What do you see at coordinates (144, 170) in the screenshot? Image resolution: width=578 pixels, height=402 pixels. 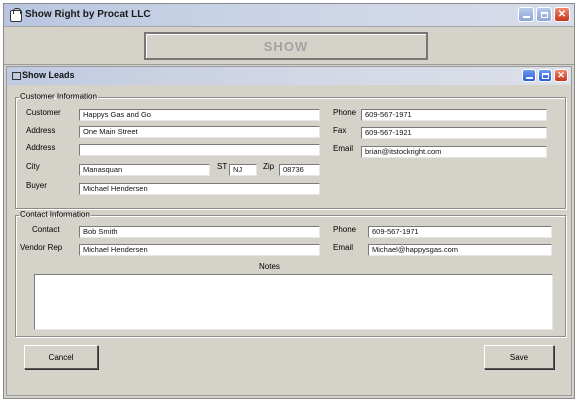 I see `city-field: Manasquan` at bounding box center [144, 170].